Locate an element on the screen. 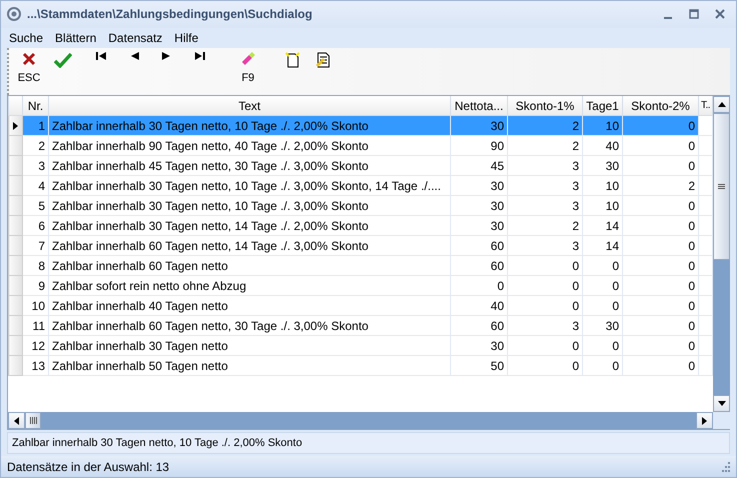 The width and height of the screenshot is (737, 478). menu-item: Suche is located at coordinates (26, 37).